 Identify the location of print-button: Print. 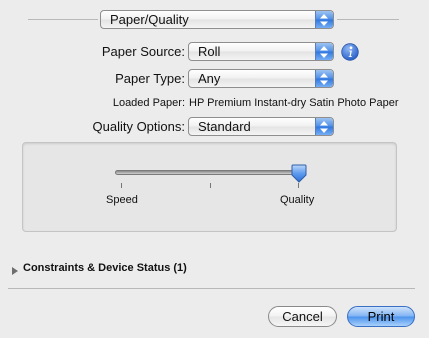
(381, 316).